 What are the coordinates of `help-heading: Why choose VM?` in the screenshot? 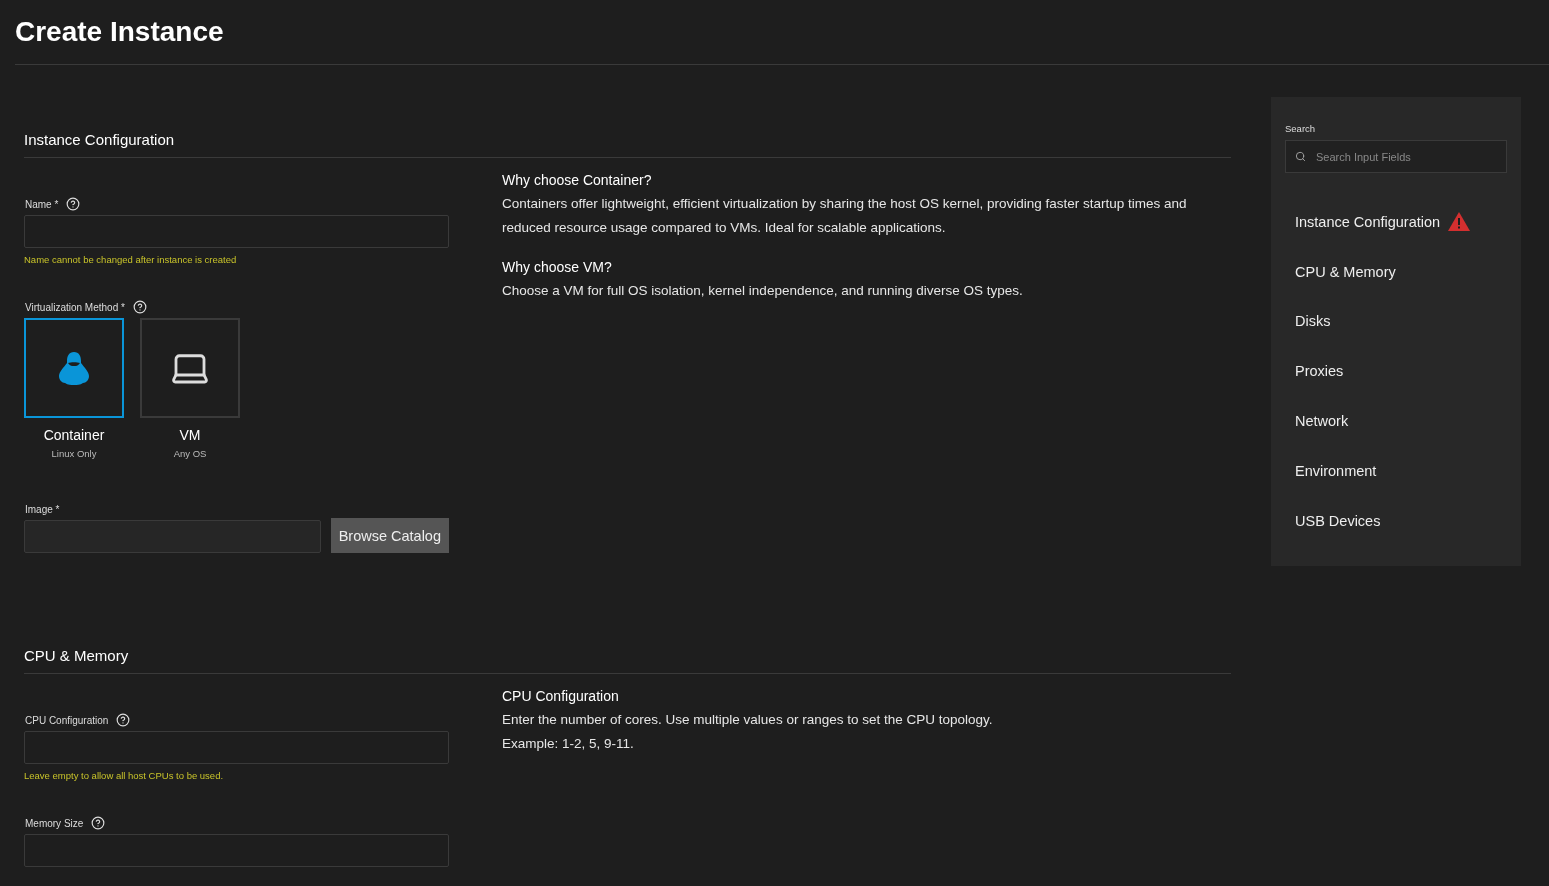 It's located at (557, 267).